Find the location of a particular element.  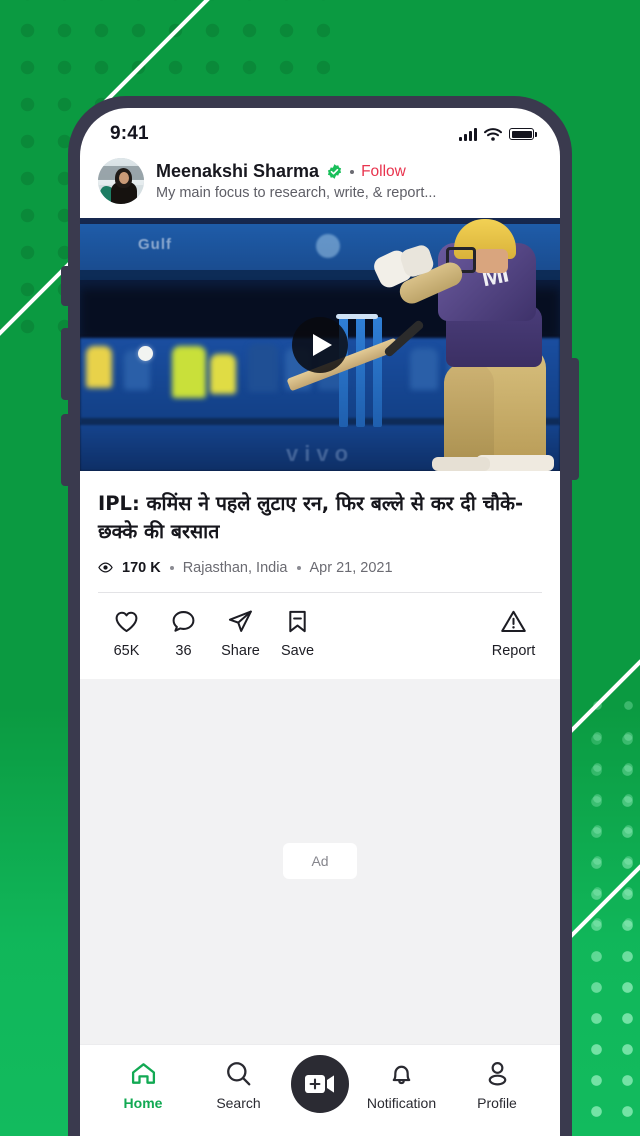

video-plus-glyph is located at coordinates (319, 1084).